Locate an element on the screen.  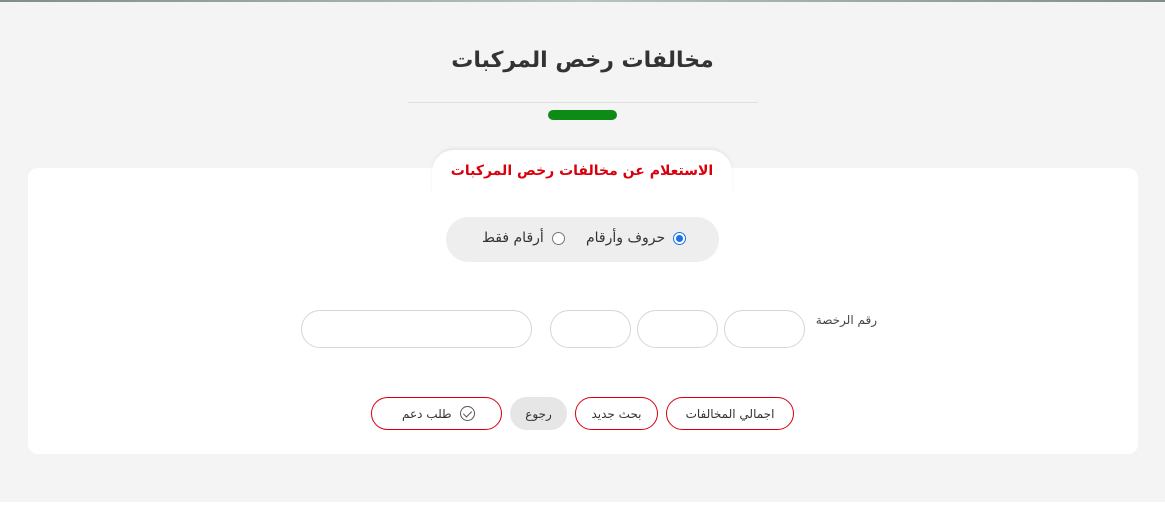
radio-letters-and-numbers-label: حروف وأرقام is located at coordinates (626, 238).